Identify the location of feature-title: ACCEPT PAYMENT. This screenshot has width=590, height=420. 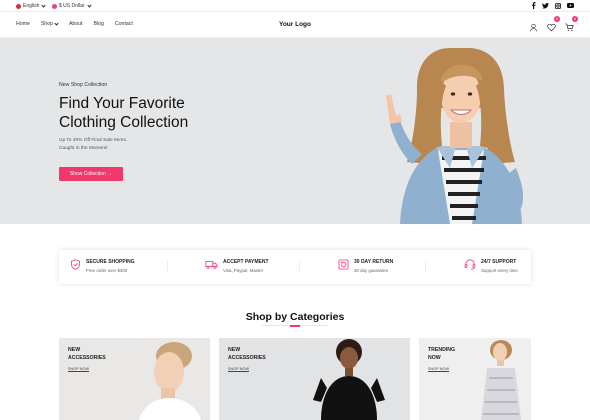
(246, 262).